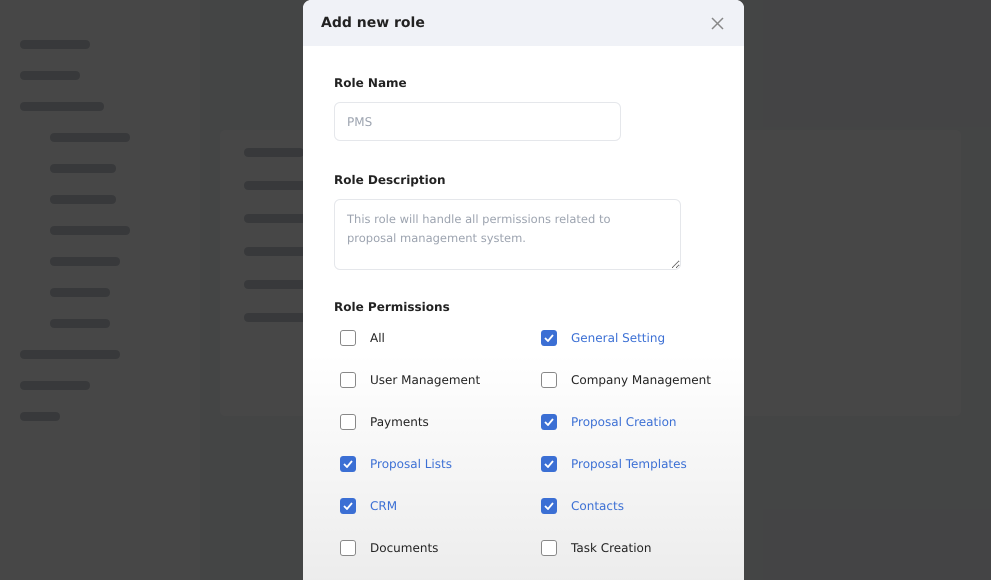  What do you see at coordinates (377, 338) in the screenshot?
I see `permission-label: All` at bounding box center [377, 338].